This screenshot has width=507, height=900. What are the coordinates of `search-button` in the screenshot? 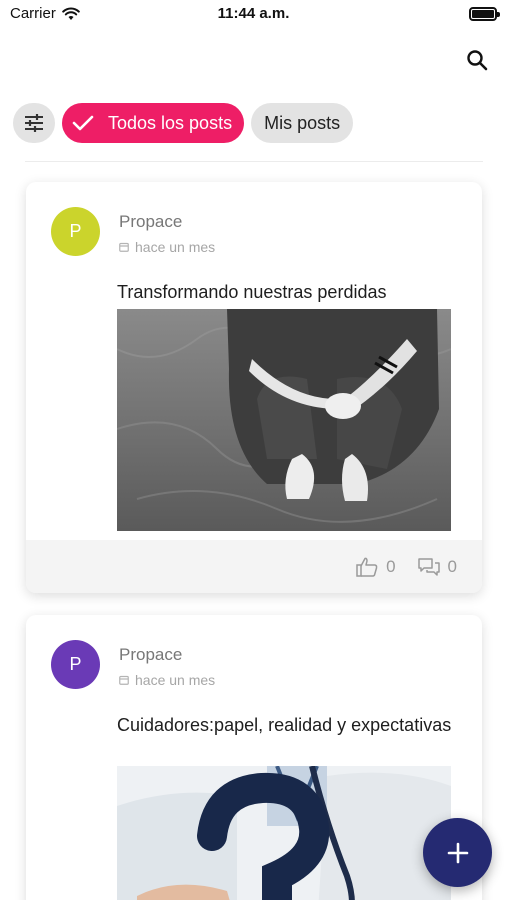 It's located at (477, 60).